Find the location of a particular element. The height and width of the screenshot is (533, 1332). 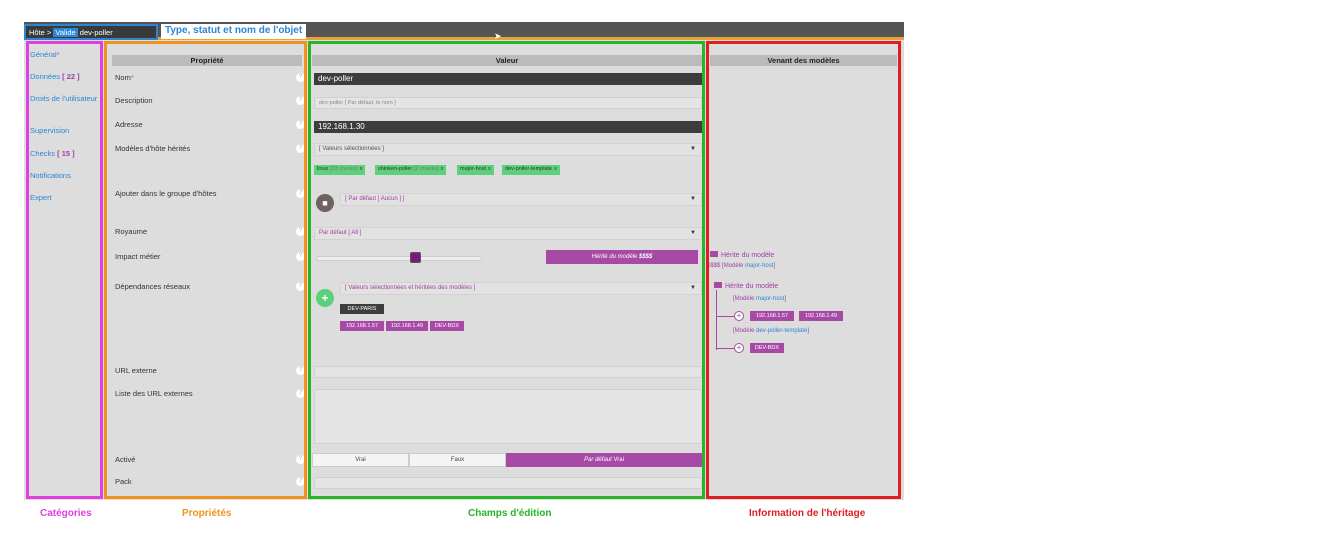

inheritance-annotation: Information de l'héritage is located at coordinates (807, 513).